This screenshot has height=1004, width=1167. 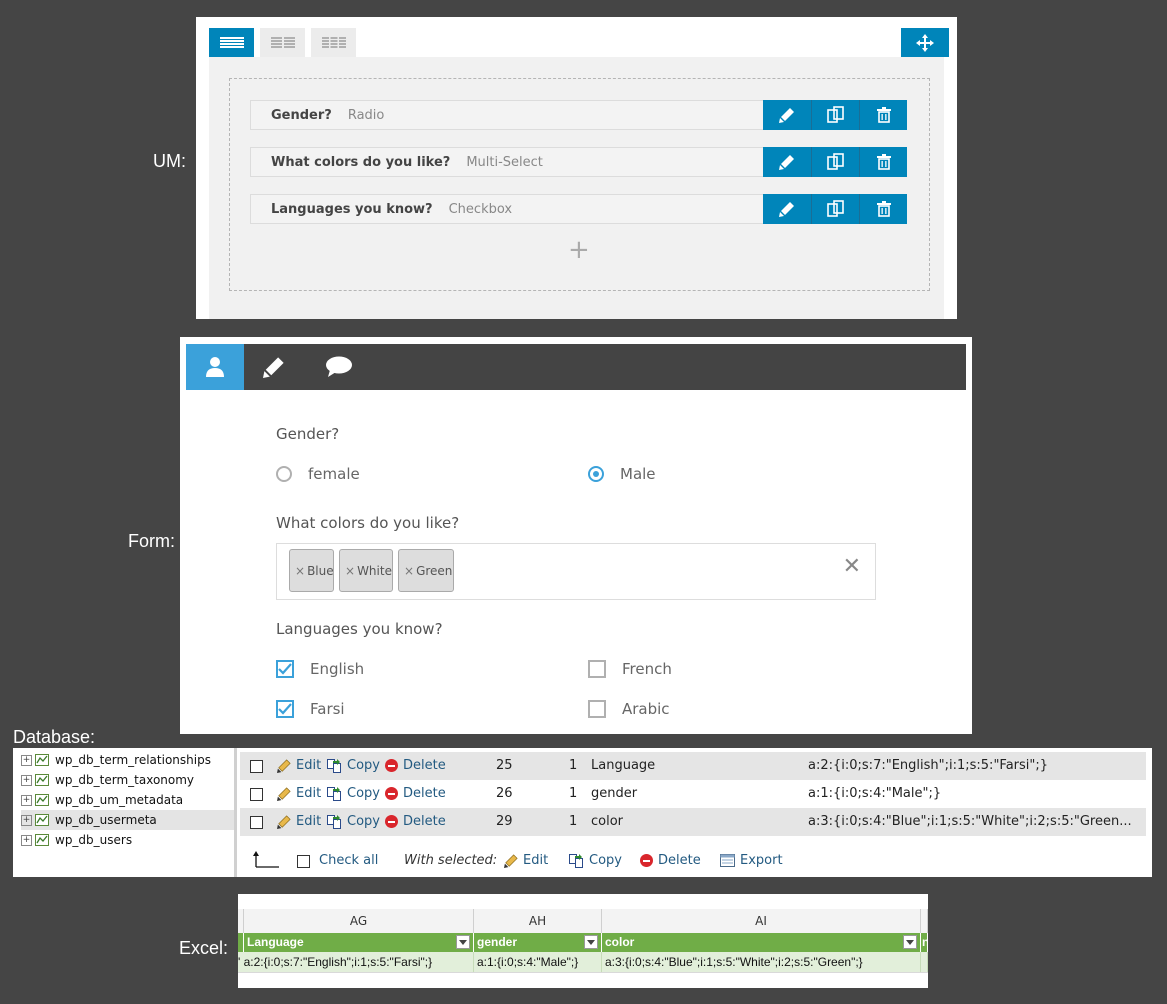 I want to click on colors-question-label: What colors do you like?, so click(x=368, y=523).